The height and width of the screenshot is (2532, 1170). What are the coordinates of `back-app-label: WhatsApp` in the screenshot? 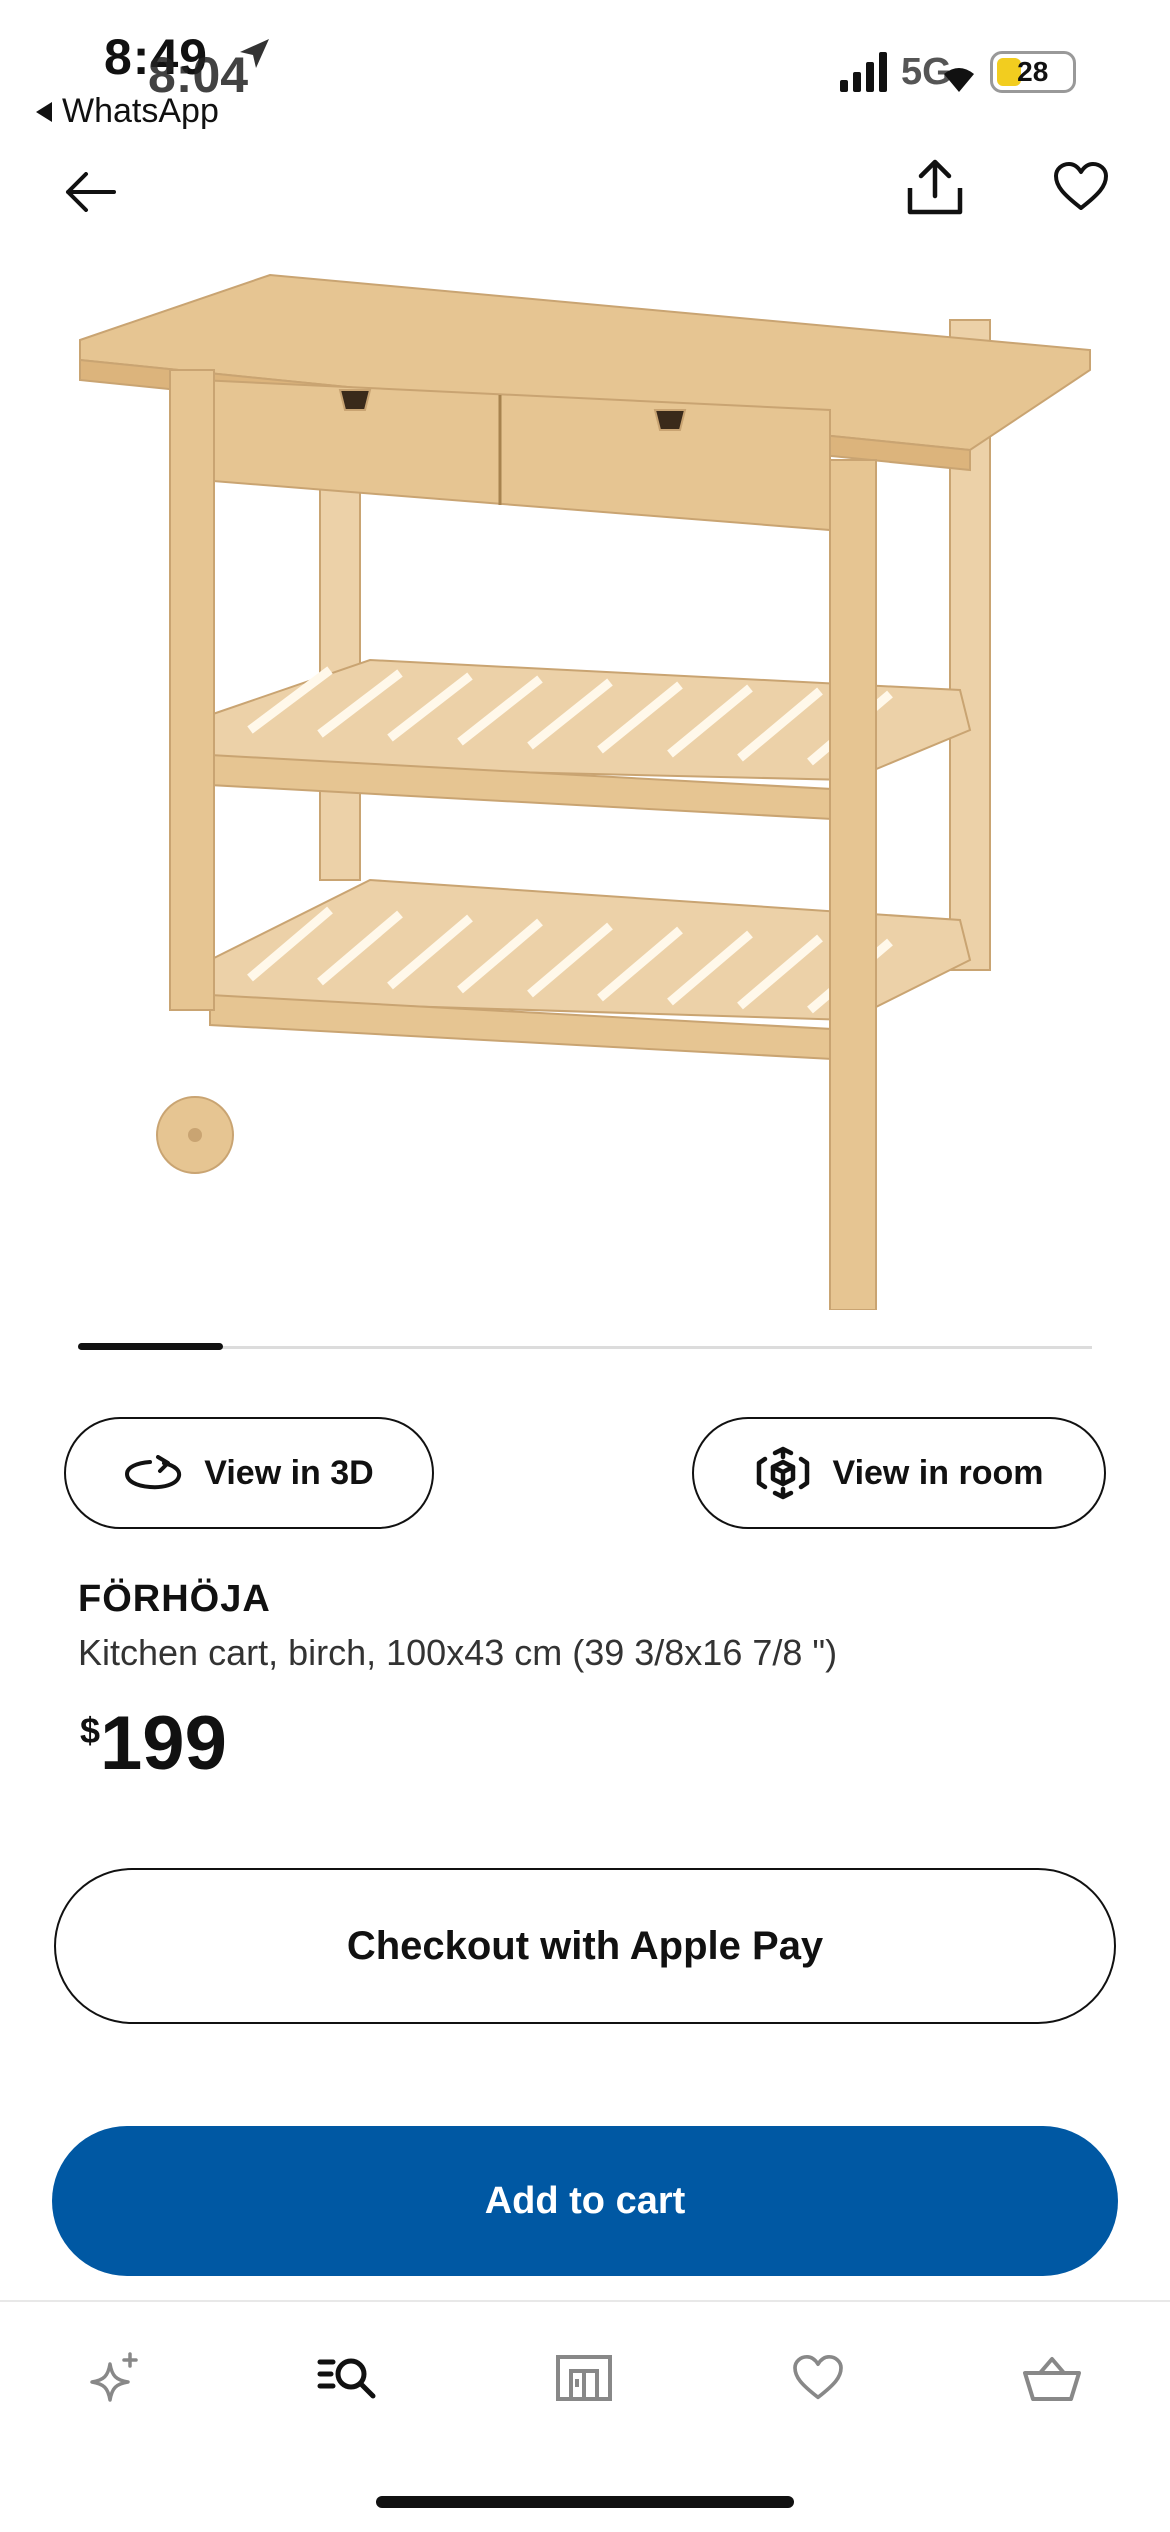 It's located at (140, 111).